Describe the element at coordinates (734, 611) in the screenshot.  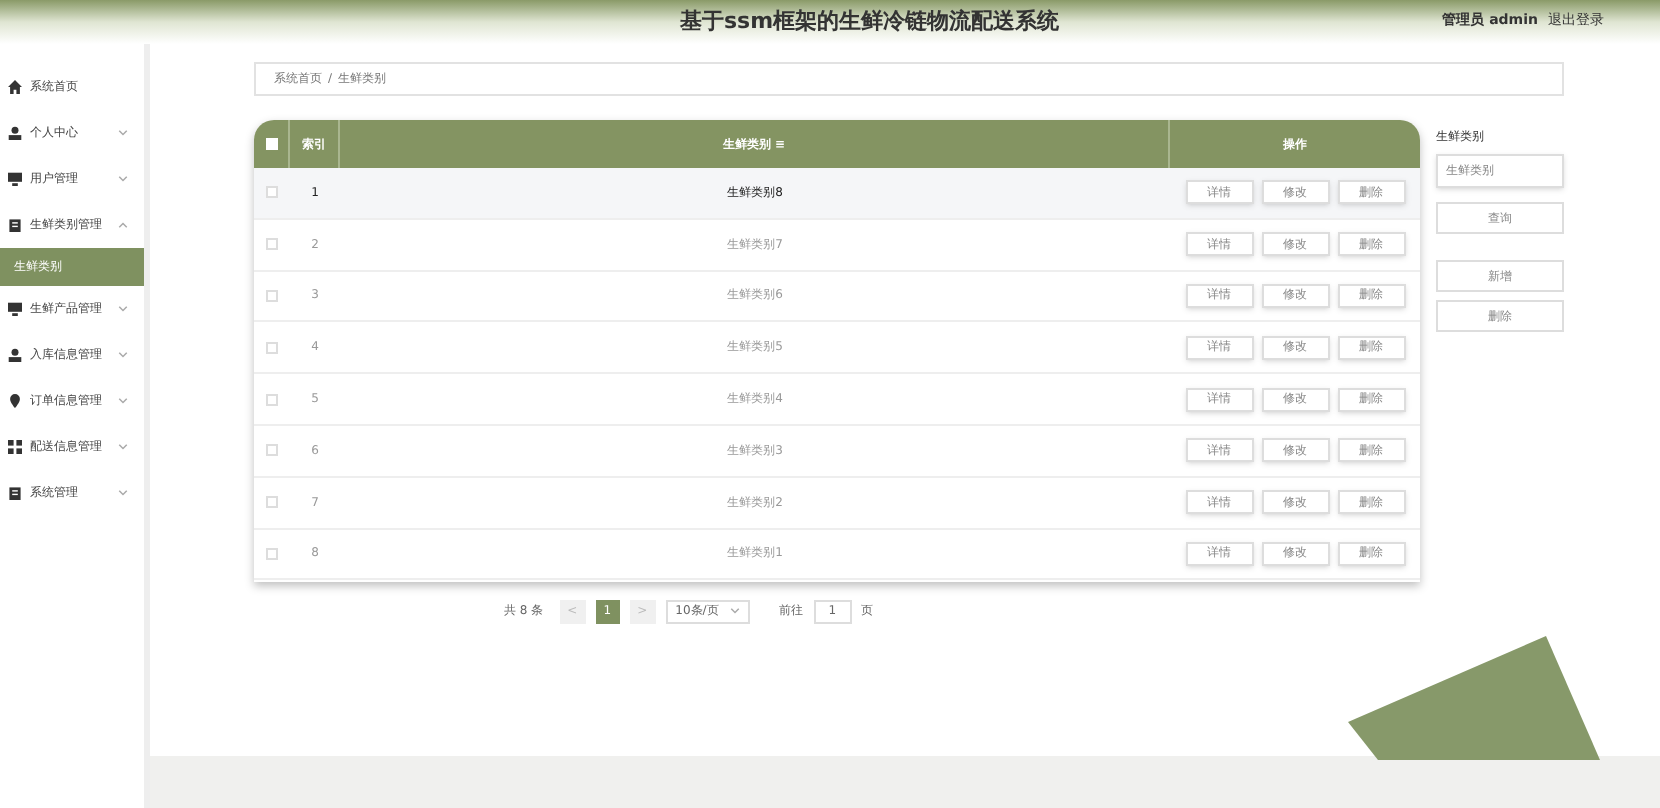
I see `chevron-down-icon` at that location.